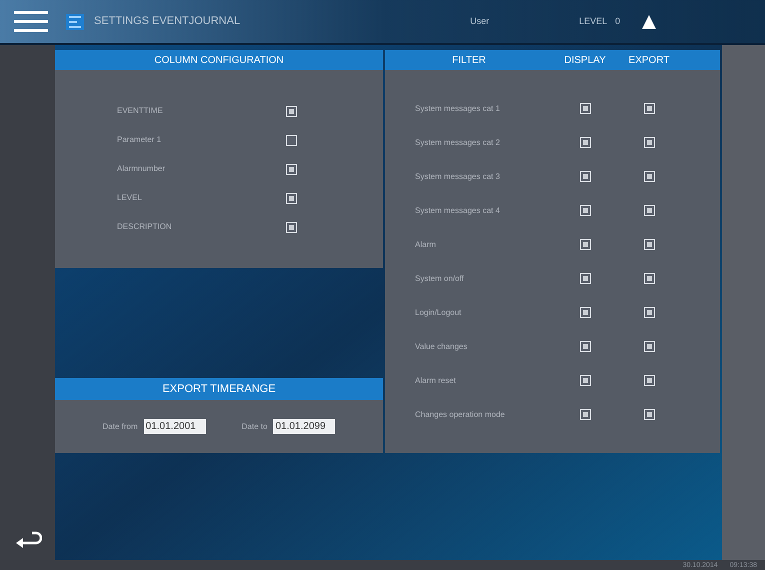  Describe the element at coordinates (75, 22) in the screenshot. I see `logo-icon` at that location.